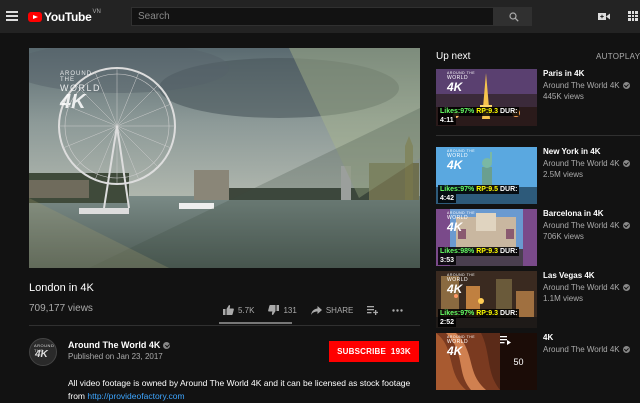 The image size is (640, 403). Describe the element at coordinates (255, 323) in the screenshot. I see `like-ratio-bar` at that location.